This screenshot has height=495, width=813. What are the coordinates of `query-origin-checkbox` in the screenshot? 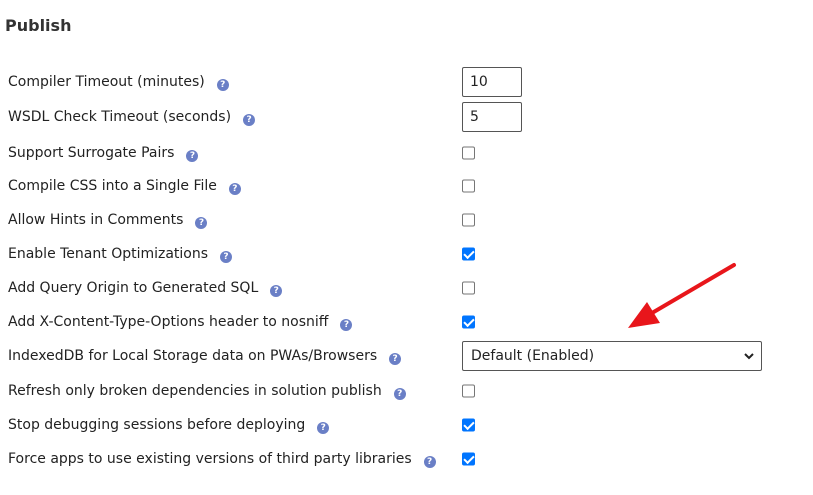 It's located at (468, 288).